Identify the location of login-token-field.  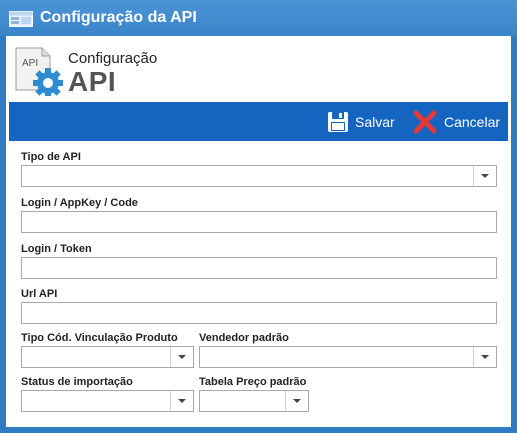
(259, 268).